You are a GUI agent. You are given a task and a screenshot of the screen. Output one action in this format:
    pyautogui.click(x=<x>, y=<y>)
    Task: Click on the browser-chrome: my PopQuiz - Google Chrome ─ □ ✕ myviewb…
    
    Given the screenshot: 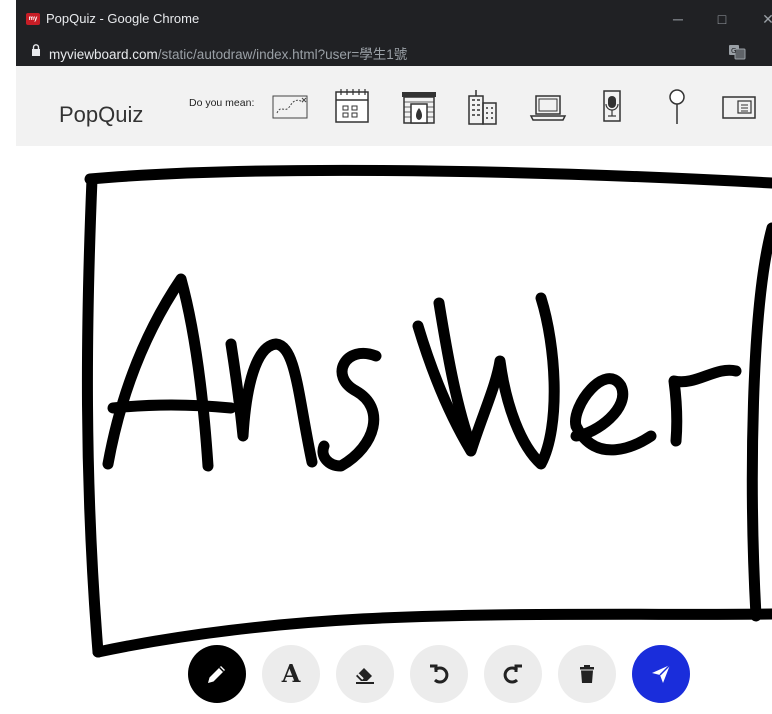 What is the action you would take?
    pyautogui.click(x=394, y=33)
    